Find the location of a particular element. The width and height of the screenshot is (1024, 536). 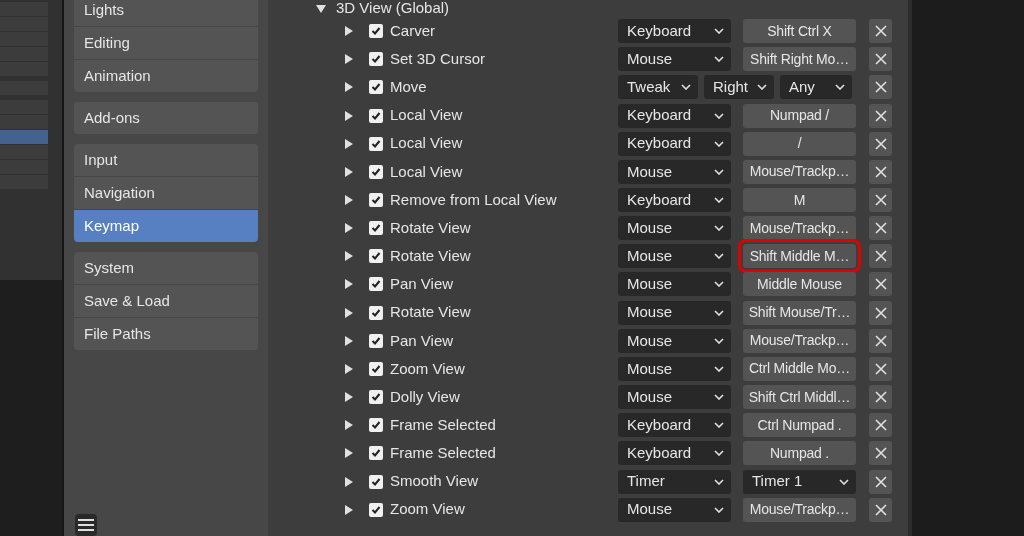

menu-icon is located at coordinates (86, 525).